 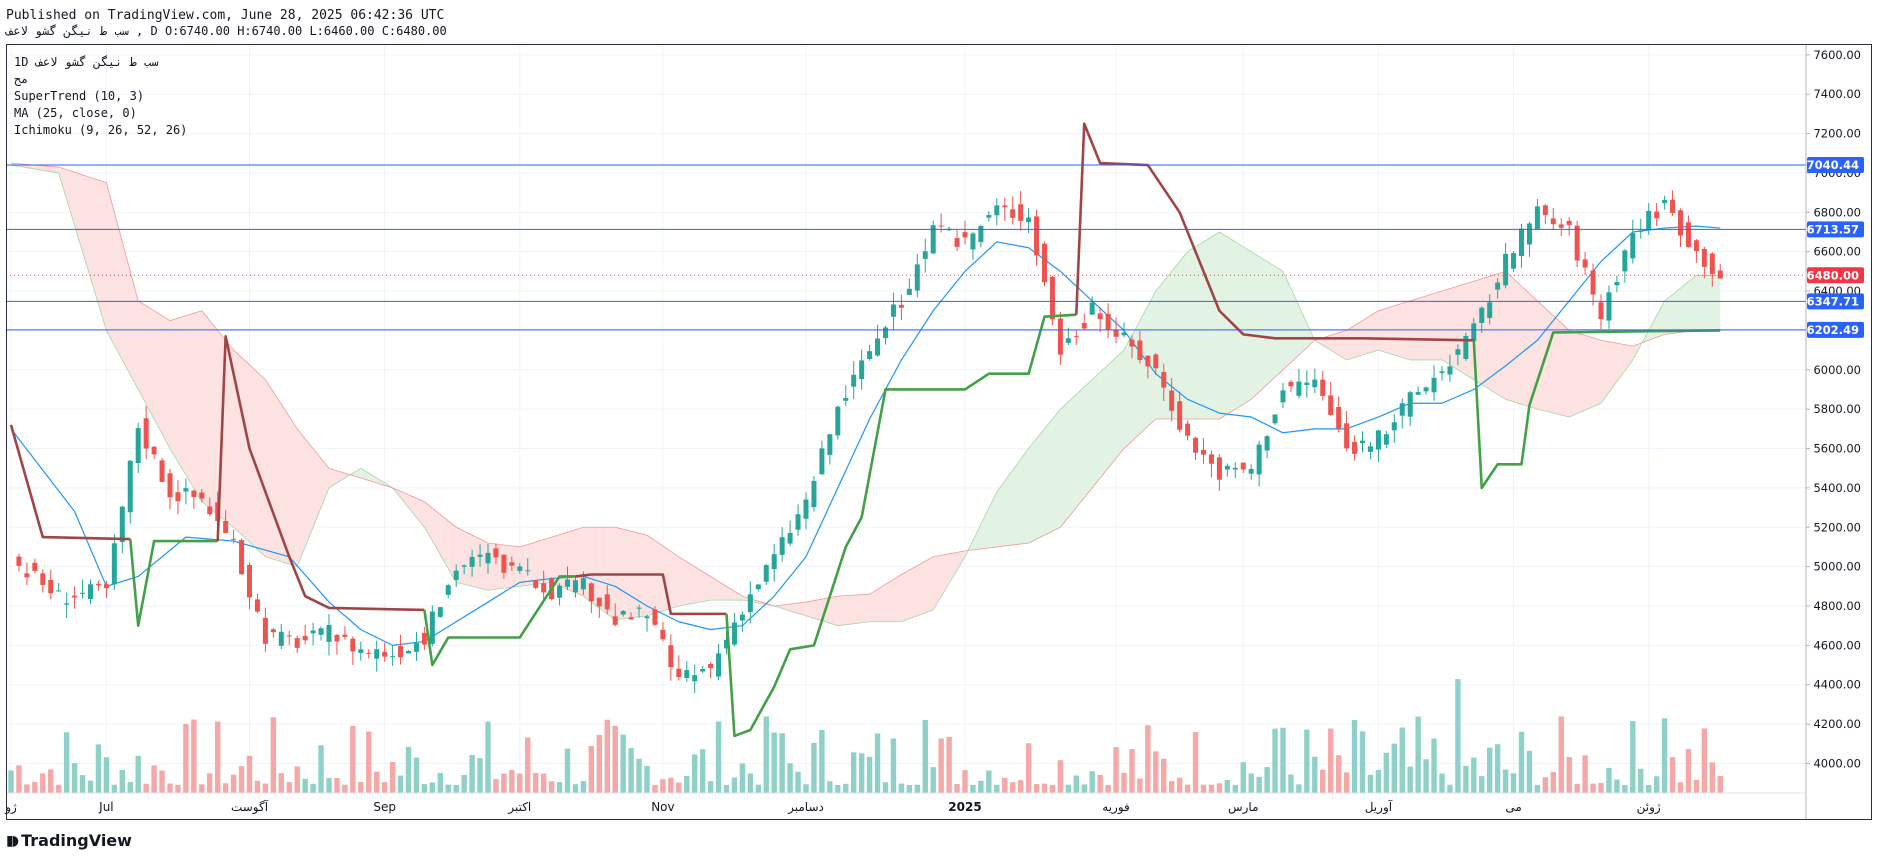 What do you see at coordinates (100, 62) in the screenshot?
I see `legend-symbol: 1D سب ط نیگن گشو لاعف` at bounding box center [100, 62].